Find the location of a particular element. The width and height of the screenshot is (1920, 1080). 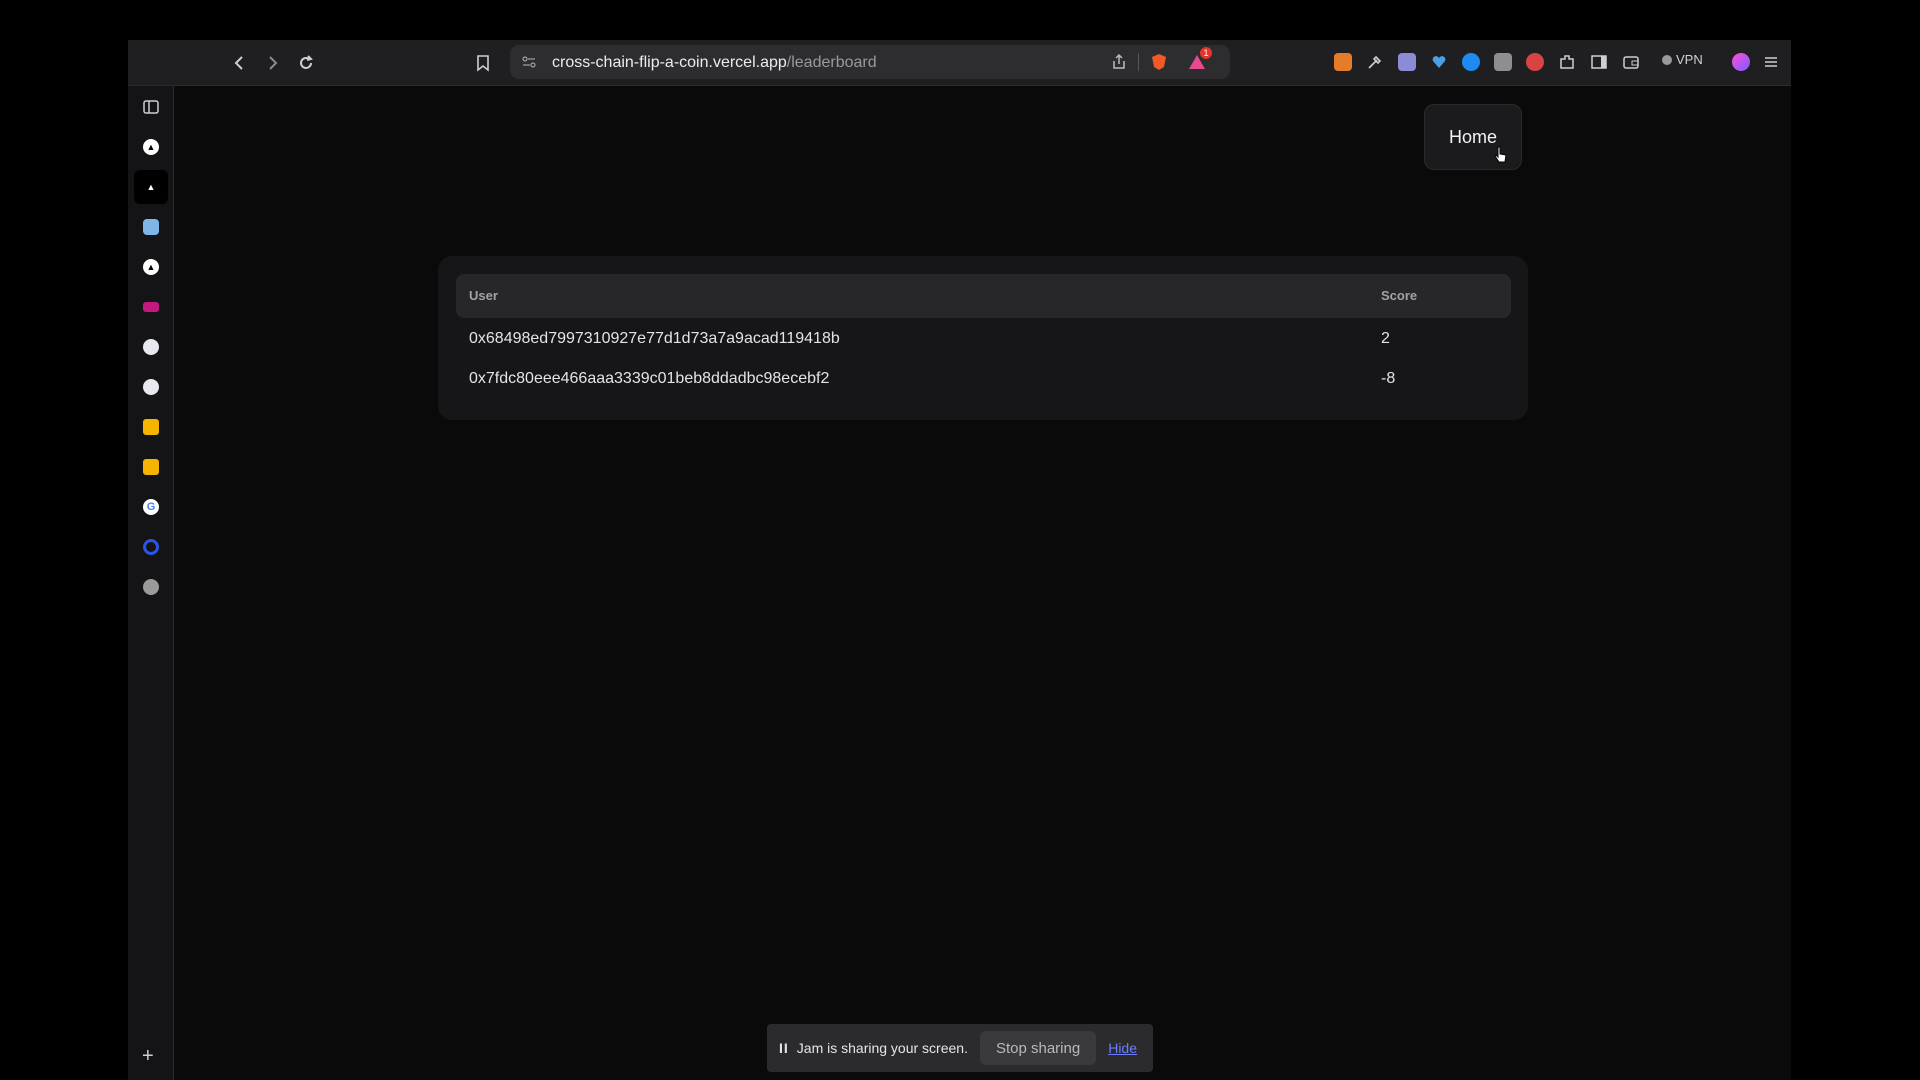

brave-rewards-icon: 1 is located at coordinates (1199, 60).